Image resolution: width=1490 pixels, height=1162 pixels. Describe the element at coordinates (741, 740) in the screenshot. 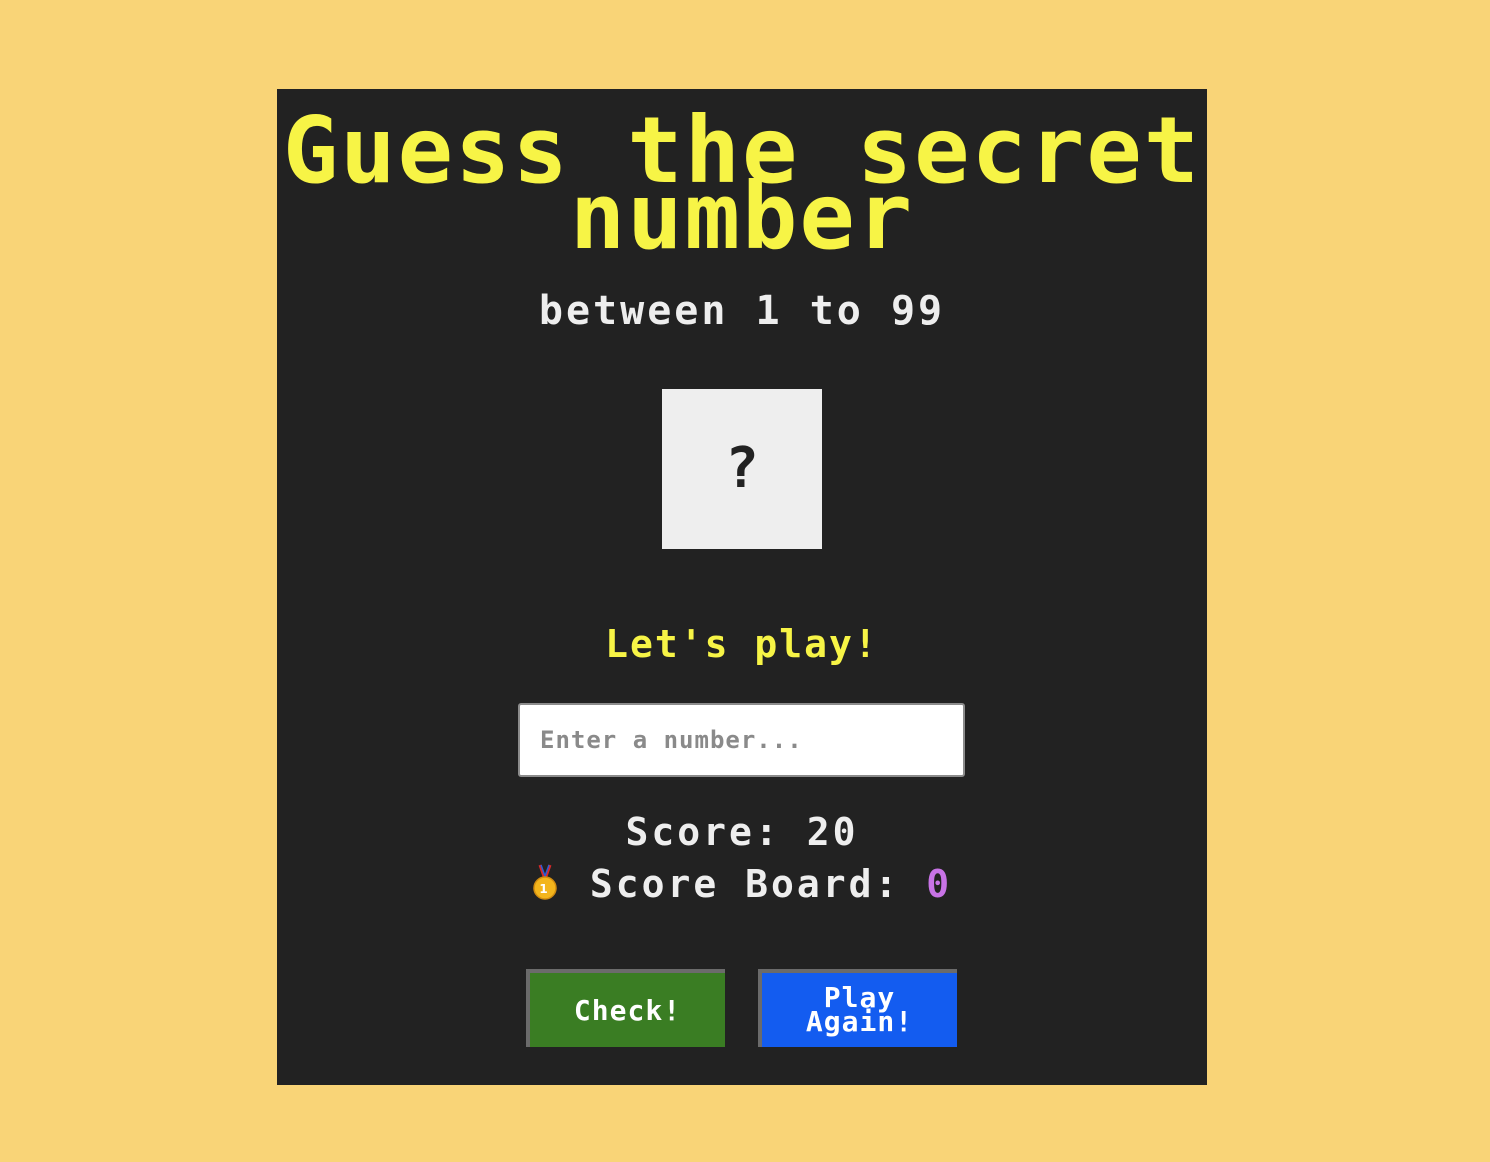

I see `guess-input` at that location.